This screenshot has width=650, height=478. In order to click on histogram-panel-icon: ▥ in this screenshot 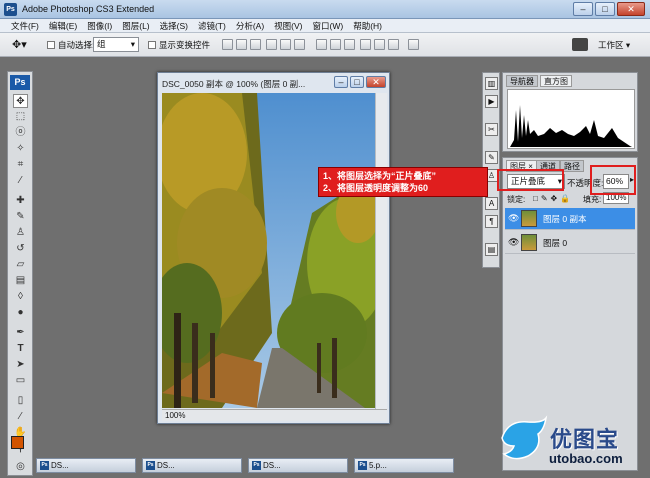, I will do `click(491, 83)`.